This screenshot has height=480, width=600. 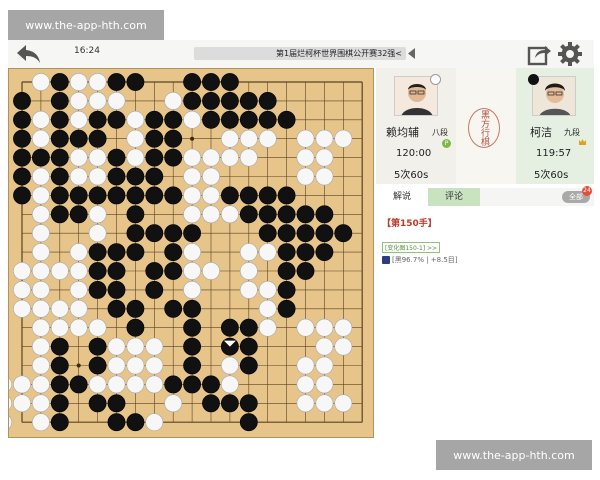 I want to click on player-byoyomi-black: 5次60s, so click(x=551, y=175).